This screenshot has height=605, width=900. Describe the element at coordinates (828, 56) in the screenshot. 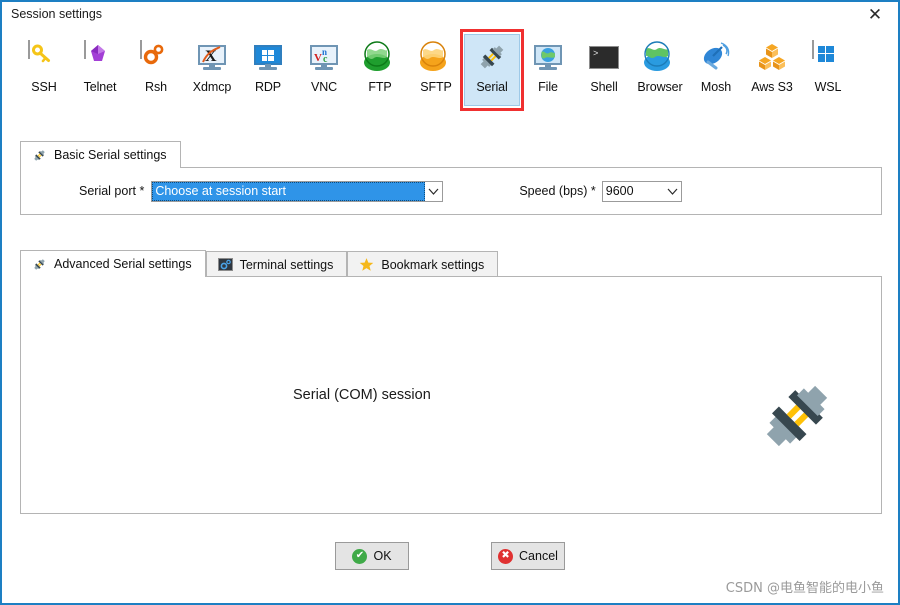

I see `windows-logo-icon` at that location.